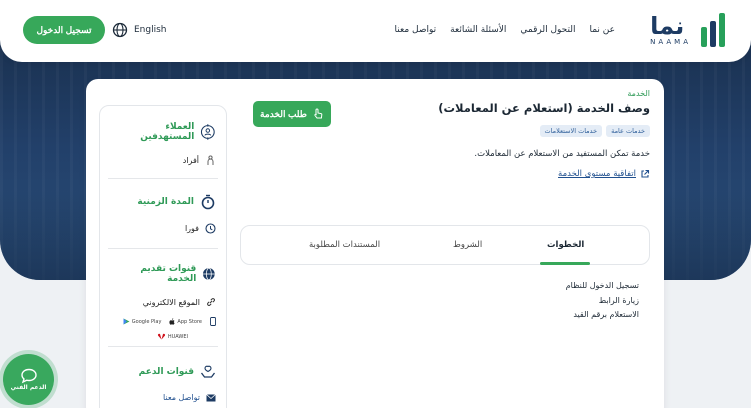  I want to click on technical-support-button: الدعم الفني, so click(28, 379).